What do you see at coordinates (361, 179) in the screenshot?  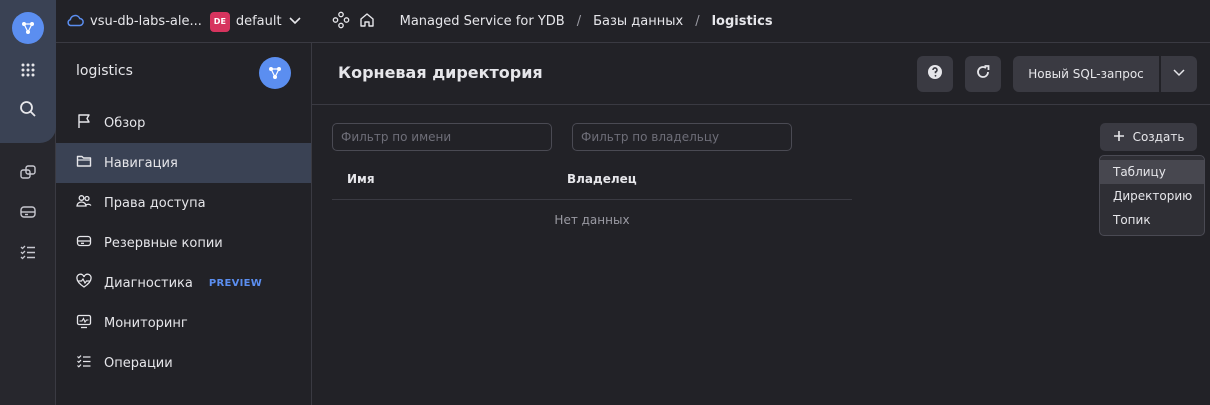 I see `column-header-name: Имя` at bounding box center [361, 179].